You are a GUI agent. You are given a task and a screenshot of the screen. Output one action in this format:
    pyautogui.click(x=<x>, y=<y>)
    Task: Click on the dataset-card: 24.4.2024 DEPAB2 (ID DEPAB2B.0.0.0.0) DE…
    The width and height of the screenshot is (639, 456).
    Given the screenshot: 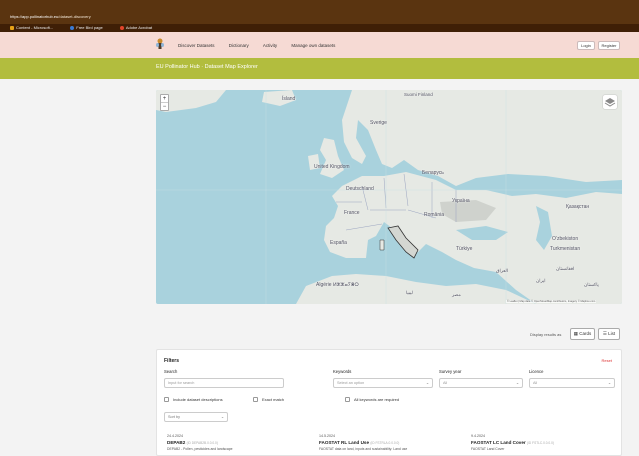 What is the action you would take?
    pyautogui.click(x=200, y=442)
    